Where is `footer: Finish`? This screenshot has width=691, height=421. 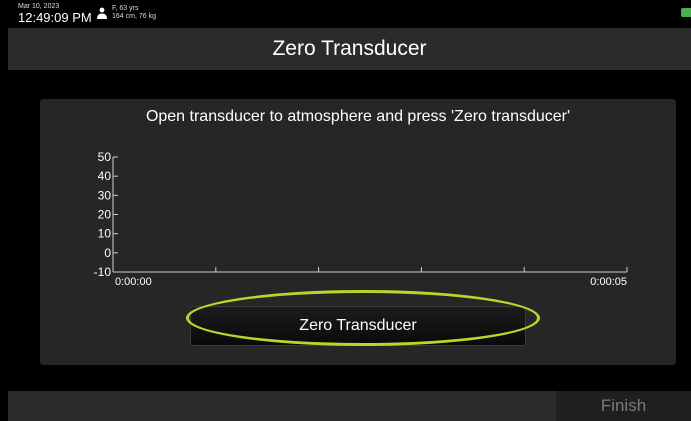
footer: Finish is located at coordinates (349, 406).